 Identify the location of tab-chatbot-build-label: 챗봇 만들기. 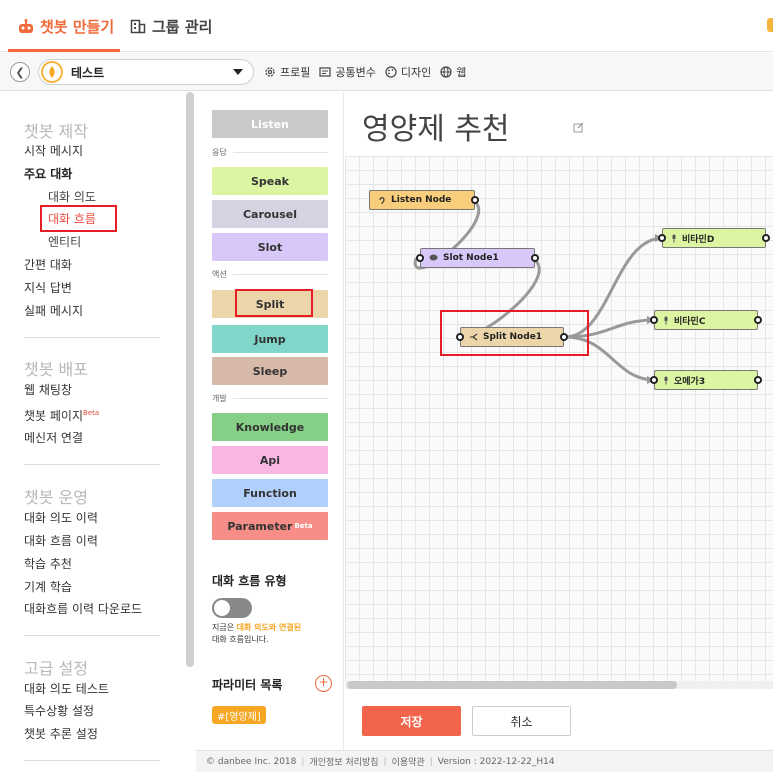
(77, 26).